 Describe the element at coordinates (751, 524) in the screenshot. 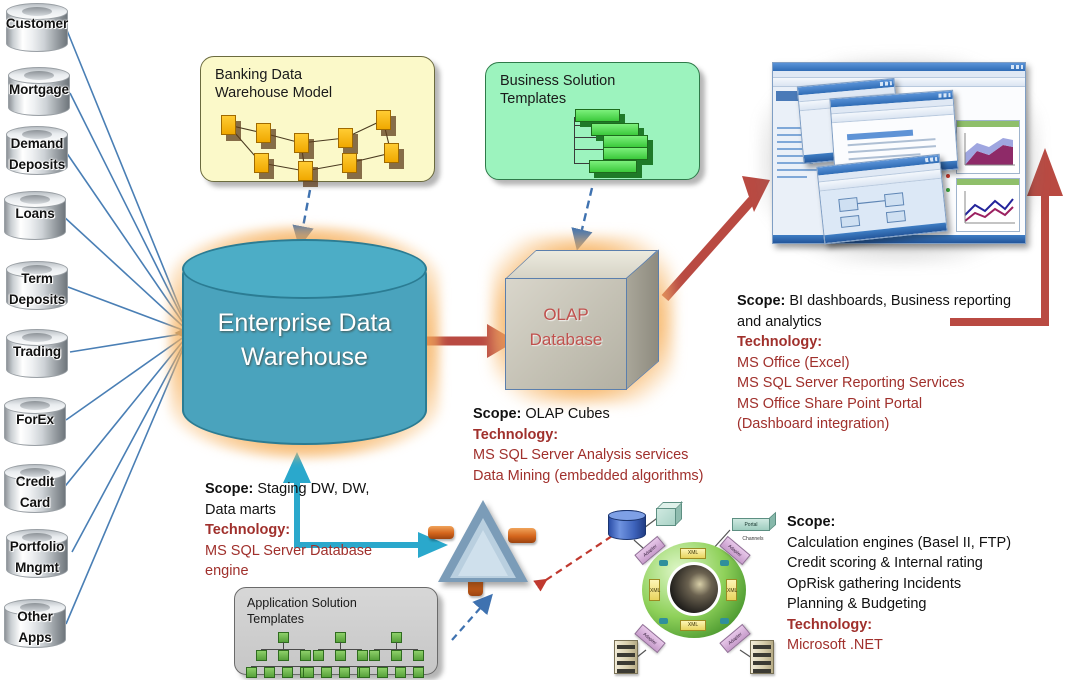

I see `portal-label: Portal` at that location.